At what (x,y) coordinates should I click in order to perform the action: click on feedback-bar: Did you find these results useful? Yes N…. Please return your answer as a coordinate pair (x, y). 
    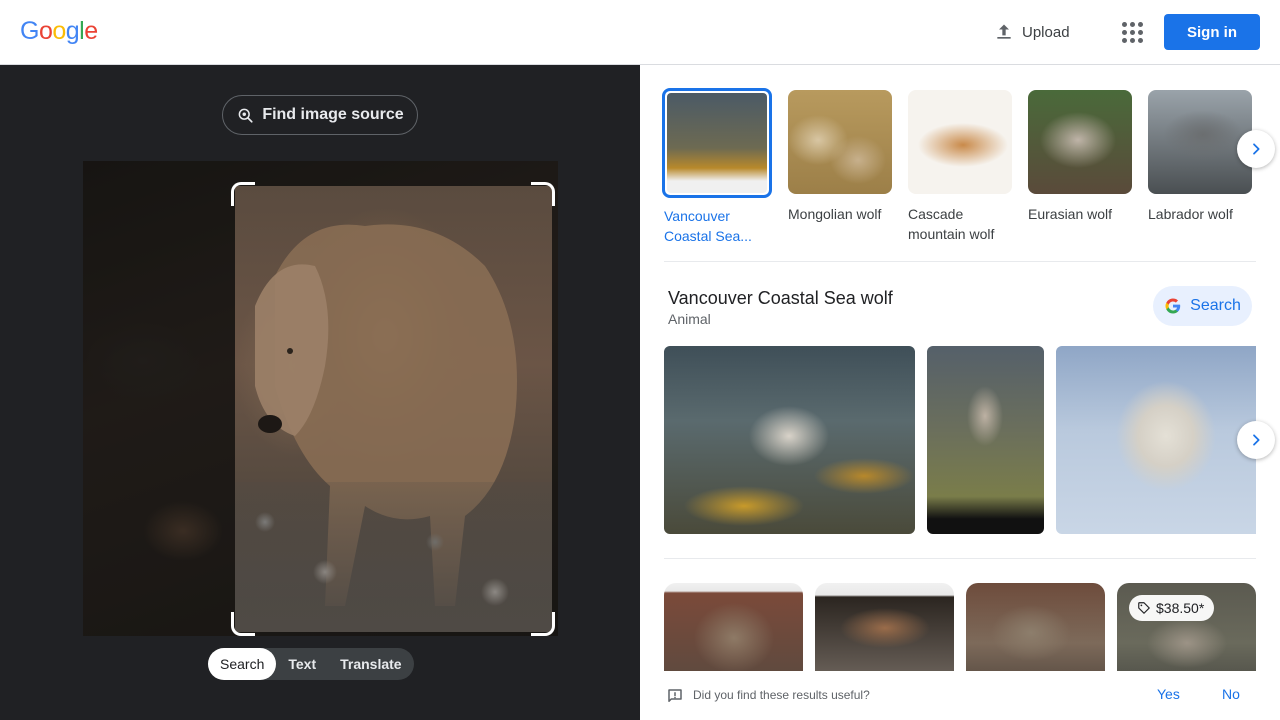
    Looking at the image, I should click on (960, 695).